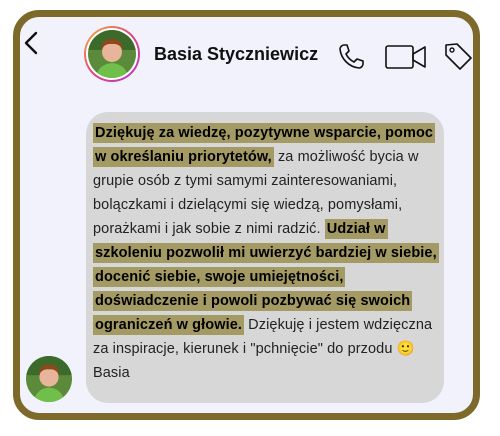  I want to click on contact-avatar, so click(112, 54).